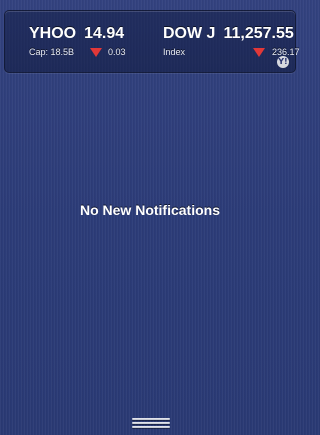 The width and height of the screenshot is (320, 435). I want to click on stock-sub-label: Index, so click(174, 52).